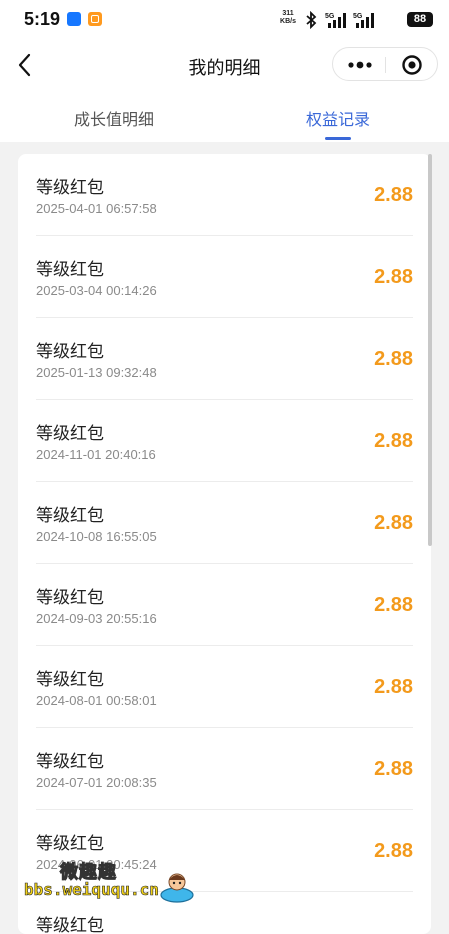  What do you see at coordinates (288, 13) in the screenshot?
I see `network-speed-value: 311` at bounding box center [288, 13].